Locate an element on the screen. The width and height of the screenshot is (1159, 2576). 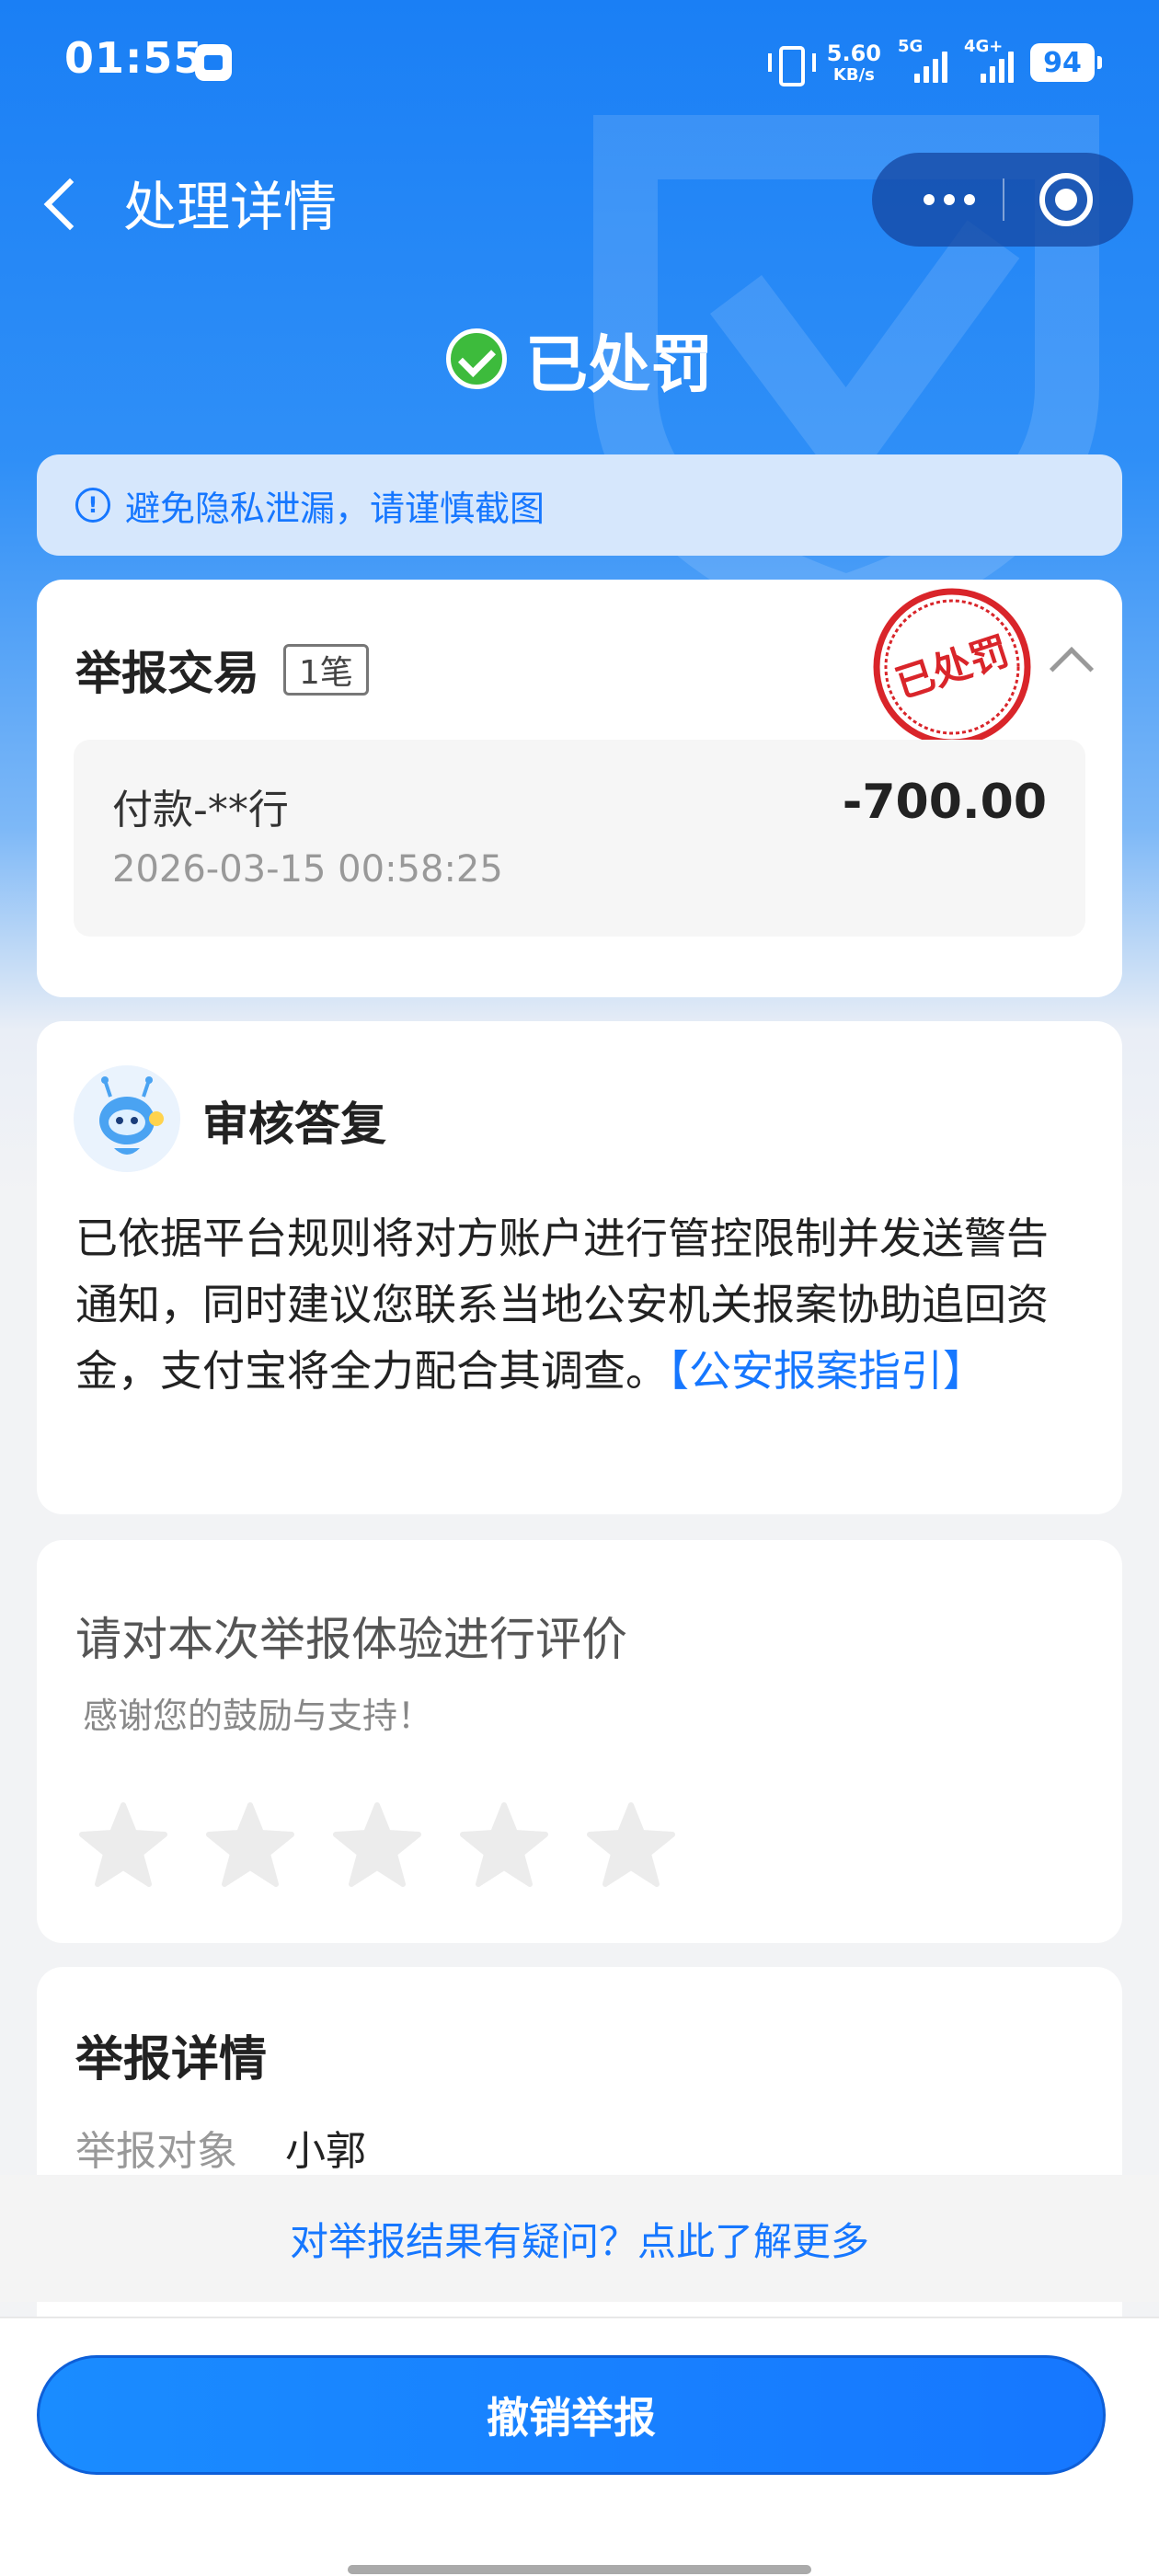
vibrate-icon is located at coordinates (791, 65).